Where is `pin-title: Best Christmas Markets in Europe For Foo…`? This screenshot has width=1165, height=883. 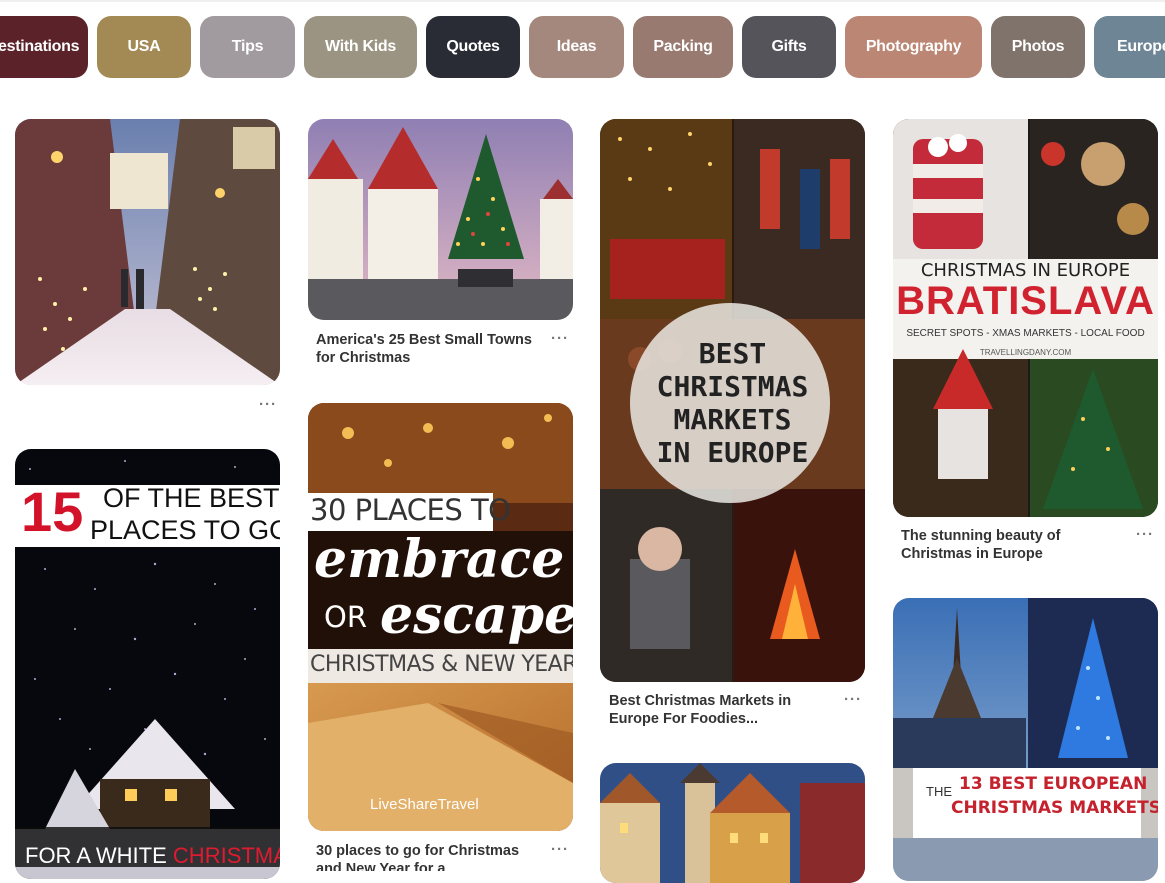 pin-title: Best Christmas Markets in Europe For Foo… is located at coordinates (700, 710).